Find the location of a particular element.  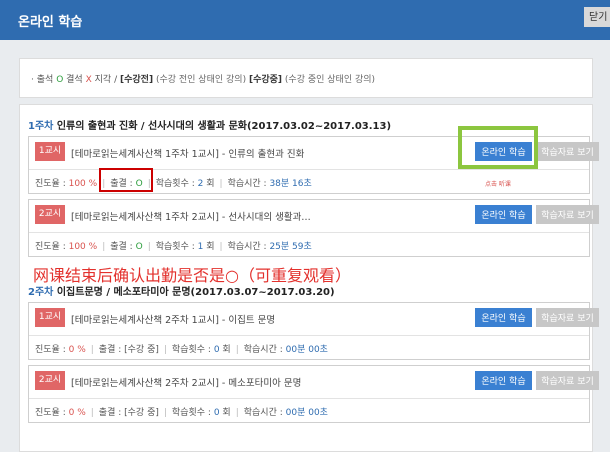

lesson-title: [테마로읽는세계사산책 2주차 1교시] - 이집트 문명 is located at coordinates (173, 320).